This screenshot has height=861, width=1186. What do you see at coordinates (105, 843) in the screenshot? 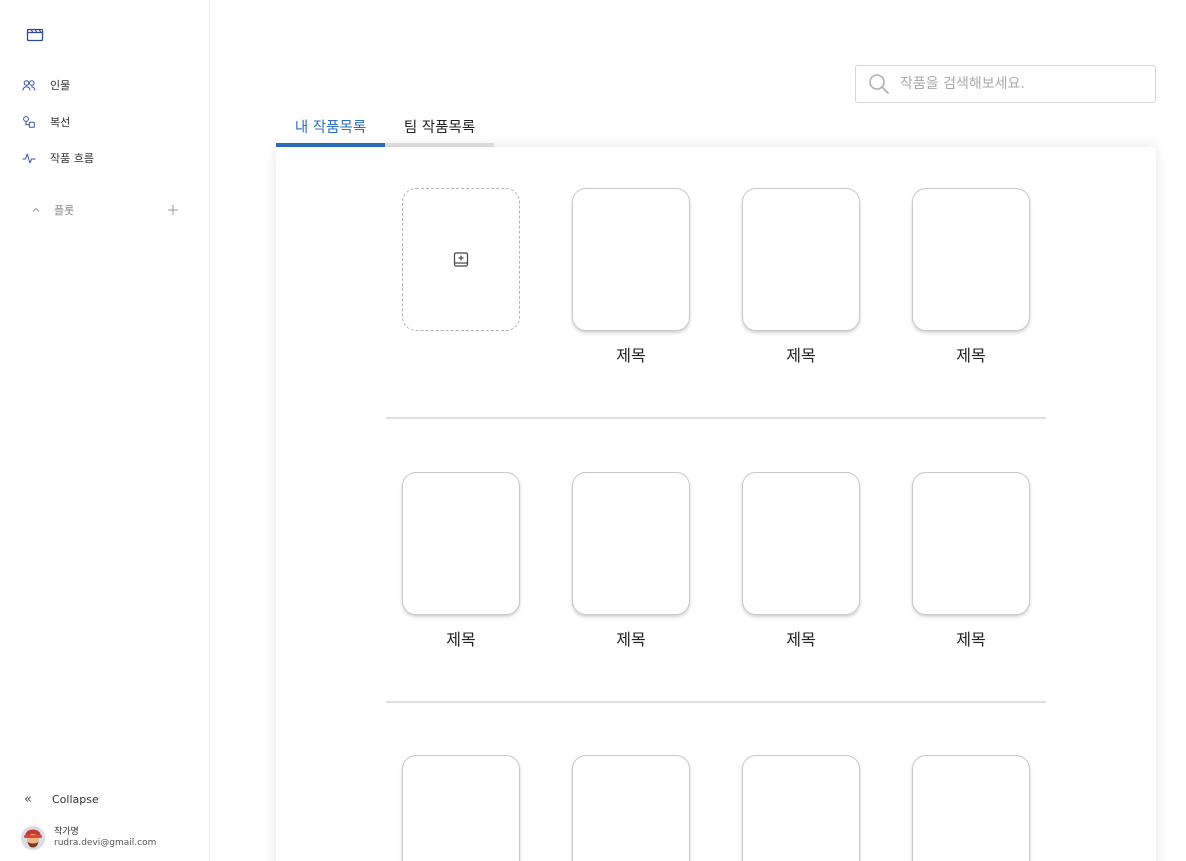
I see `user-email: rudra.devi@gmail.com` at bounding box center [105, 843].